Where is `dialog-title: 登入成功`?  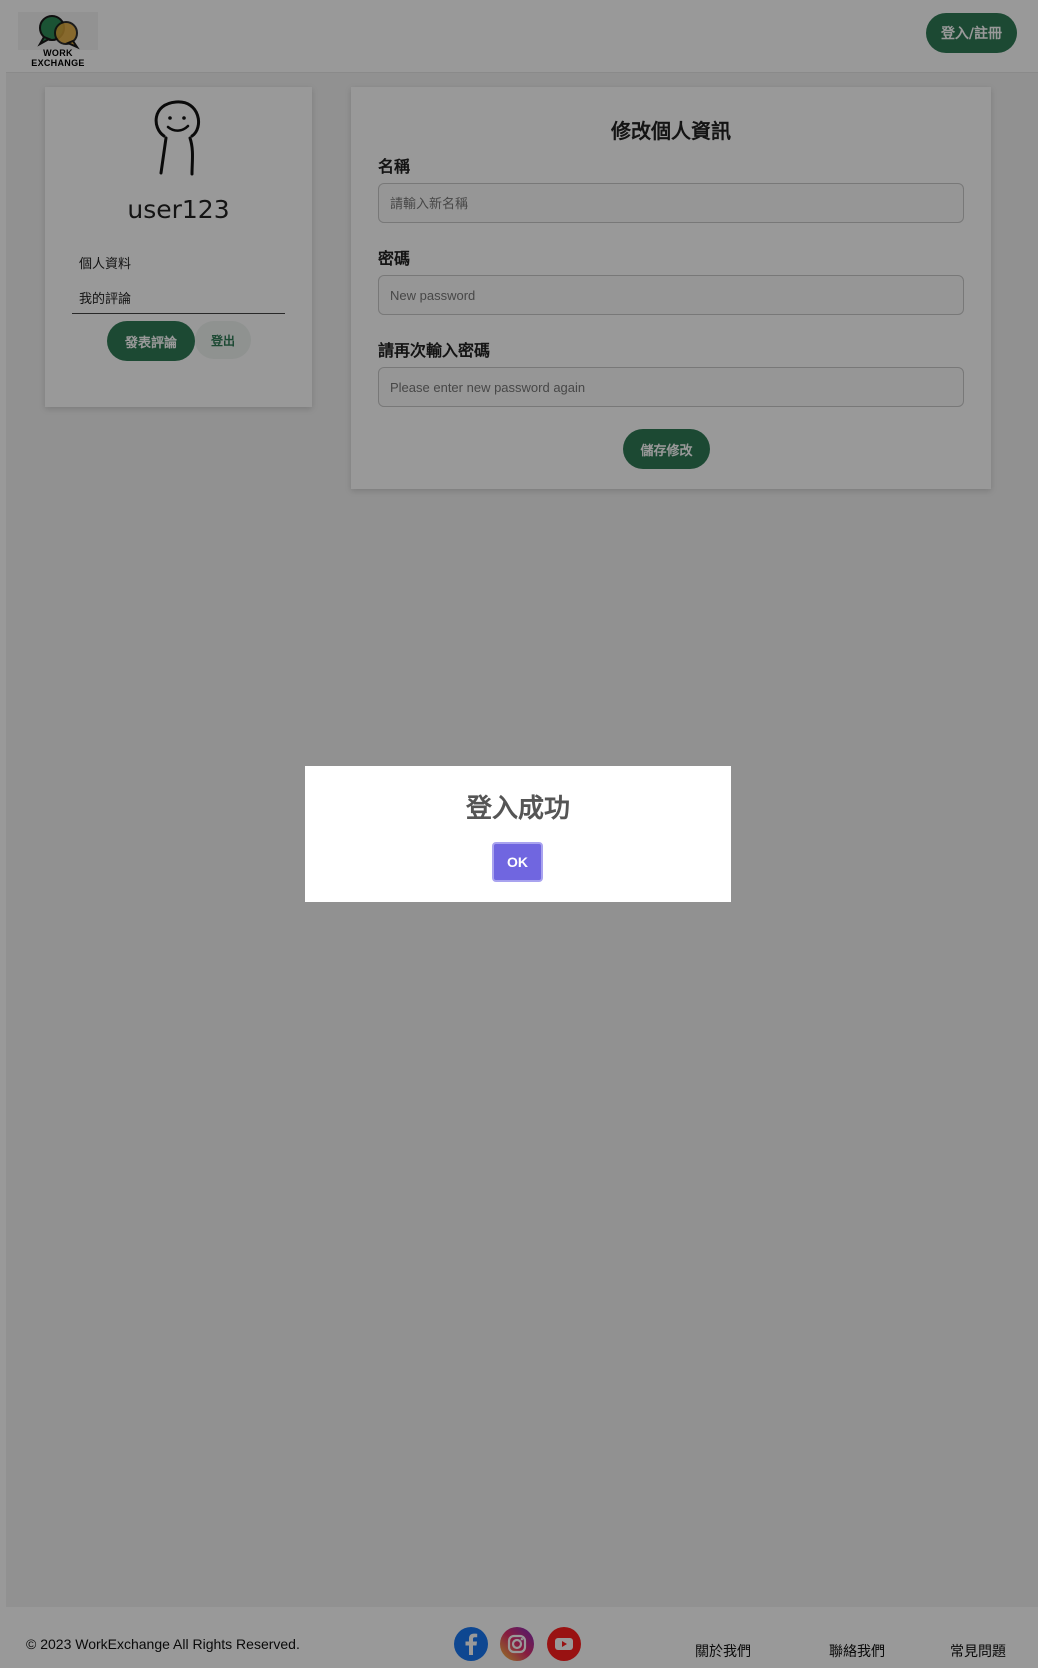 dialog-title: 登入成功 is located at coordinates (517, 809).